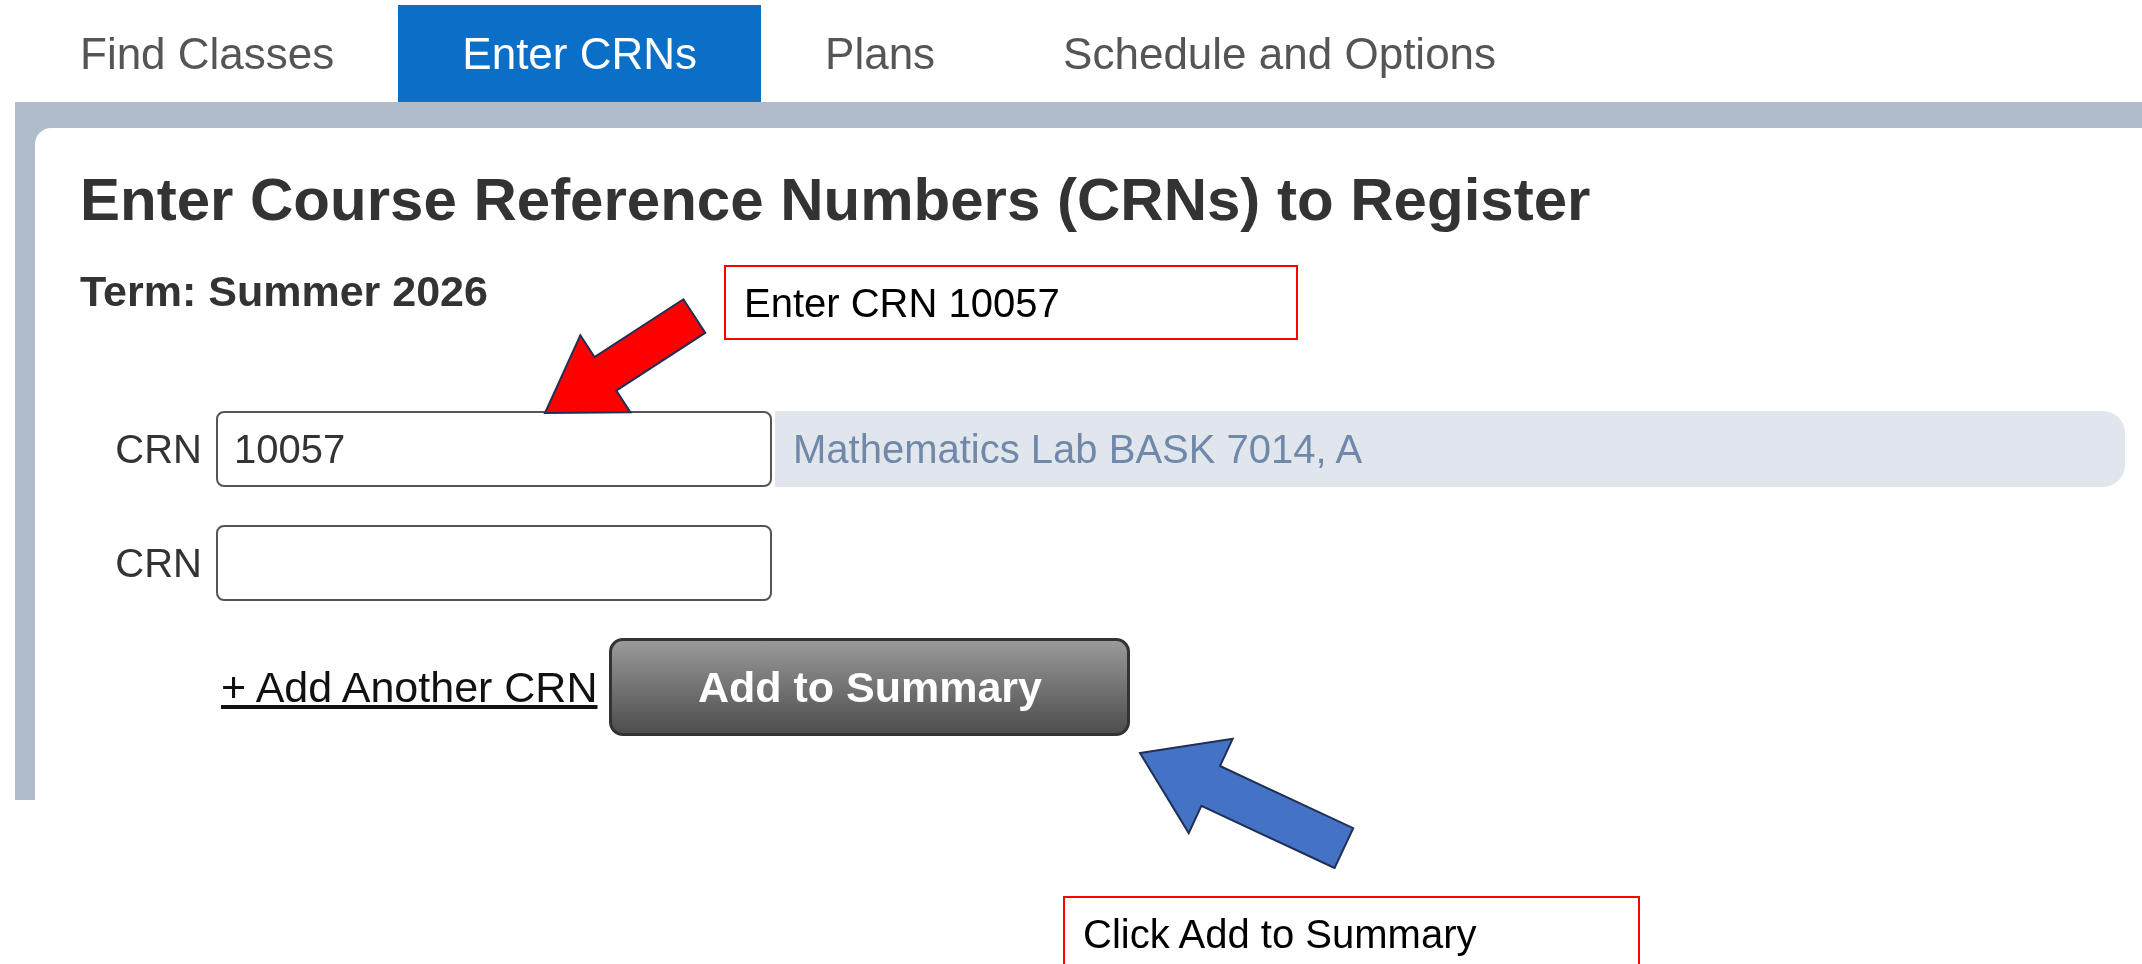  What do you see at coordinates (1351, 930) in the screenshot?
I see `callout-note: Click Add to Summary` at bounding box center [1351, 930].